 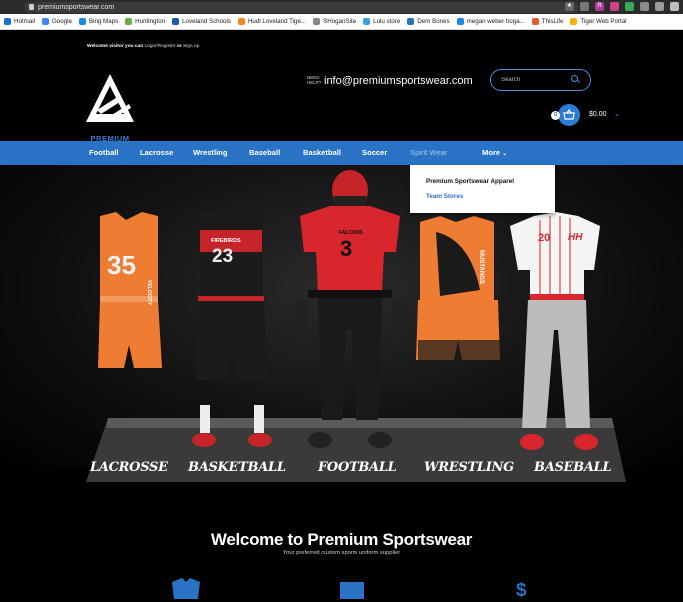 I want to click on truck-icon, so click(x=352, y=590).